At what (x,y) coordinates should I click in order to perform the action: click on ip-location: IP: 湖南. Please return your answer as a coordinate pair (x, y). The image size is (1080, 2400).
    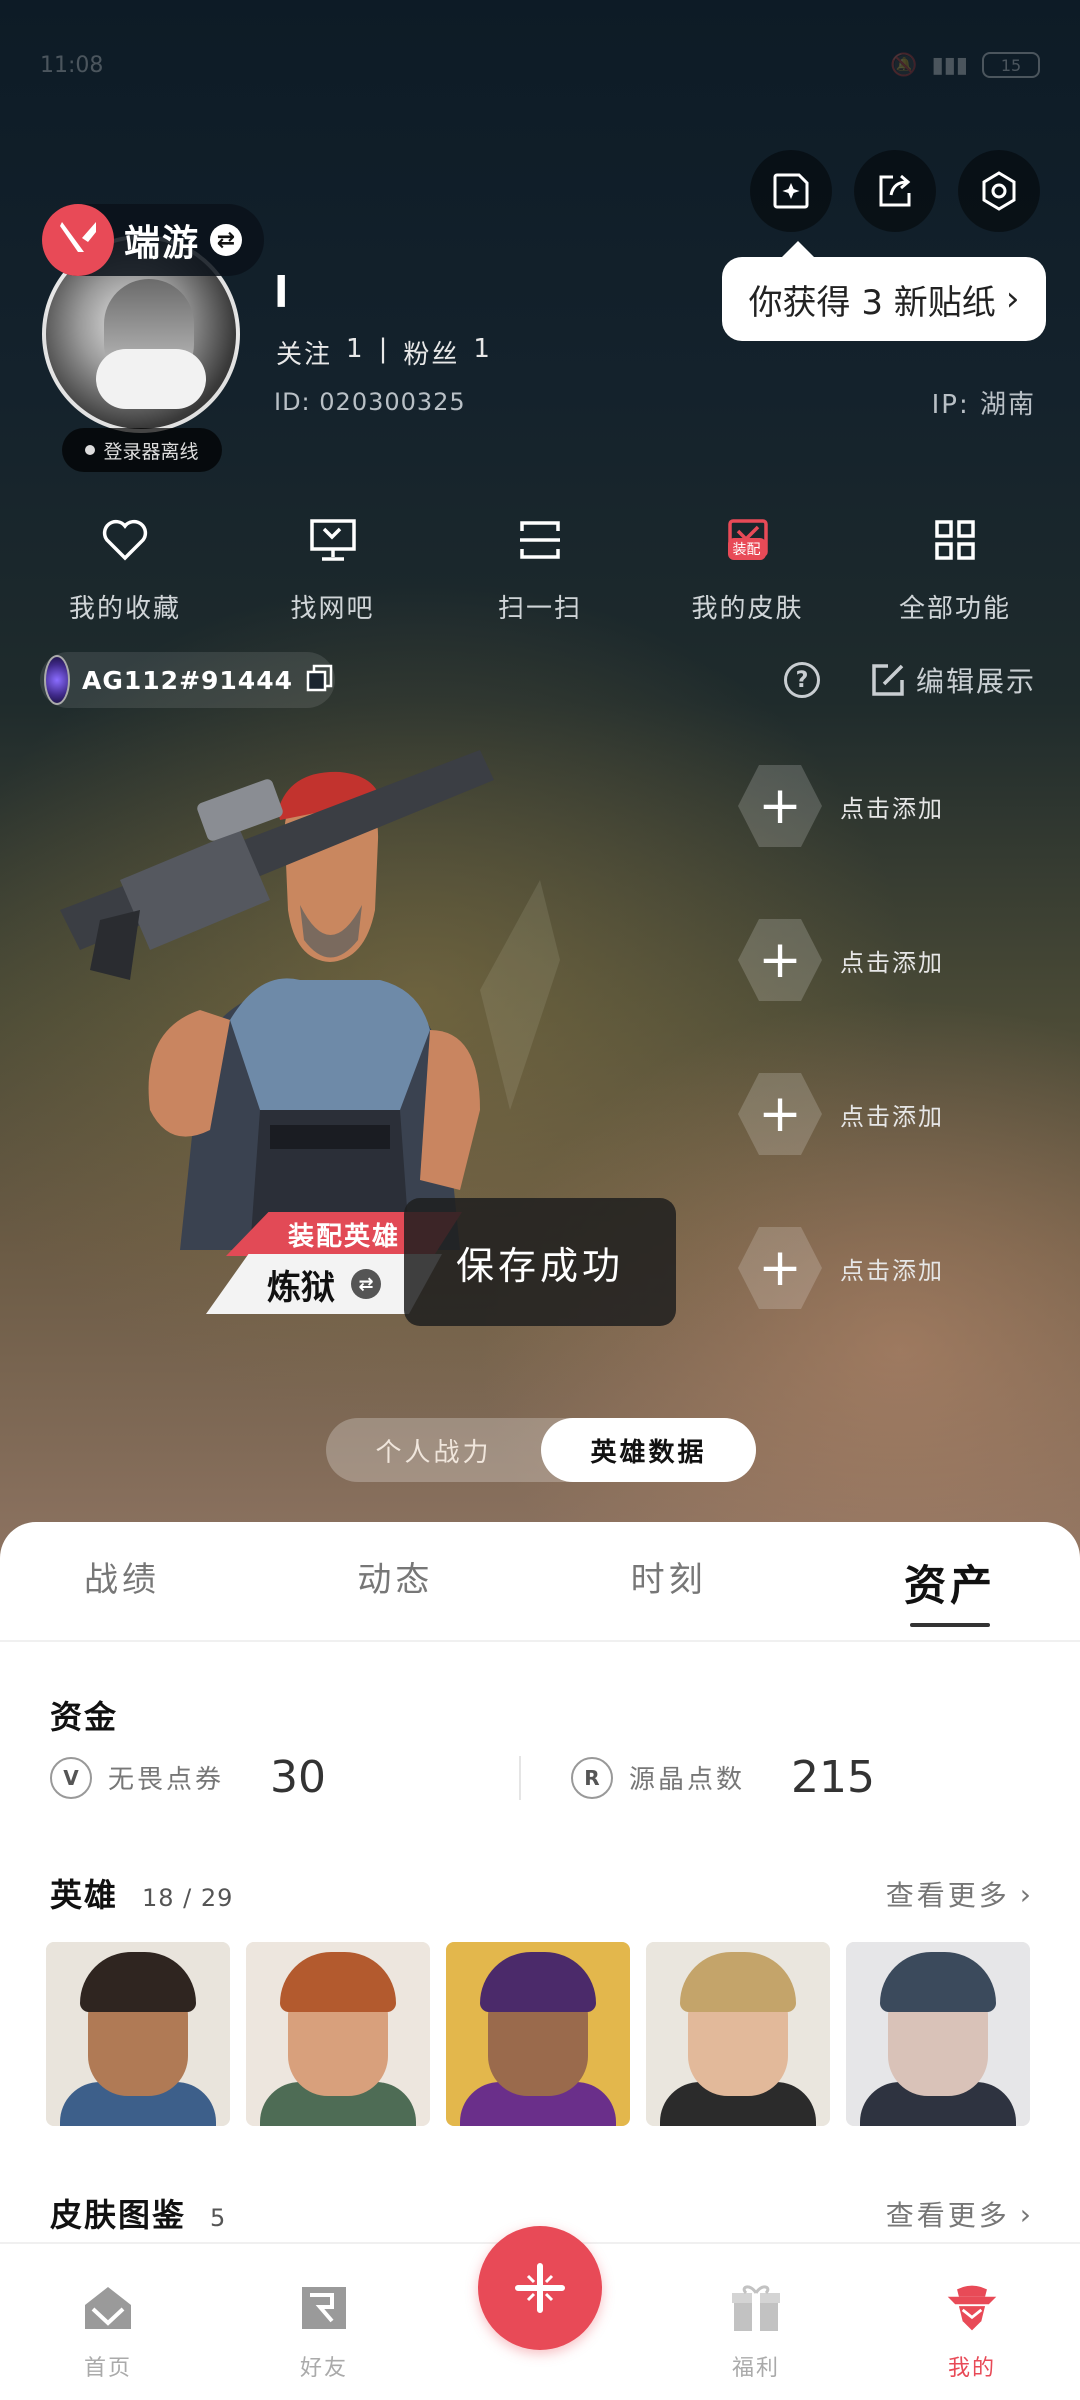
    Looking at the image, I should click on (983, 405).